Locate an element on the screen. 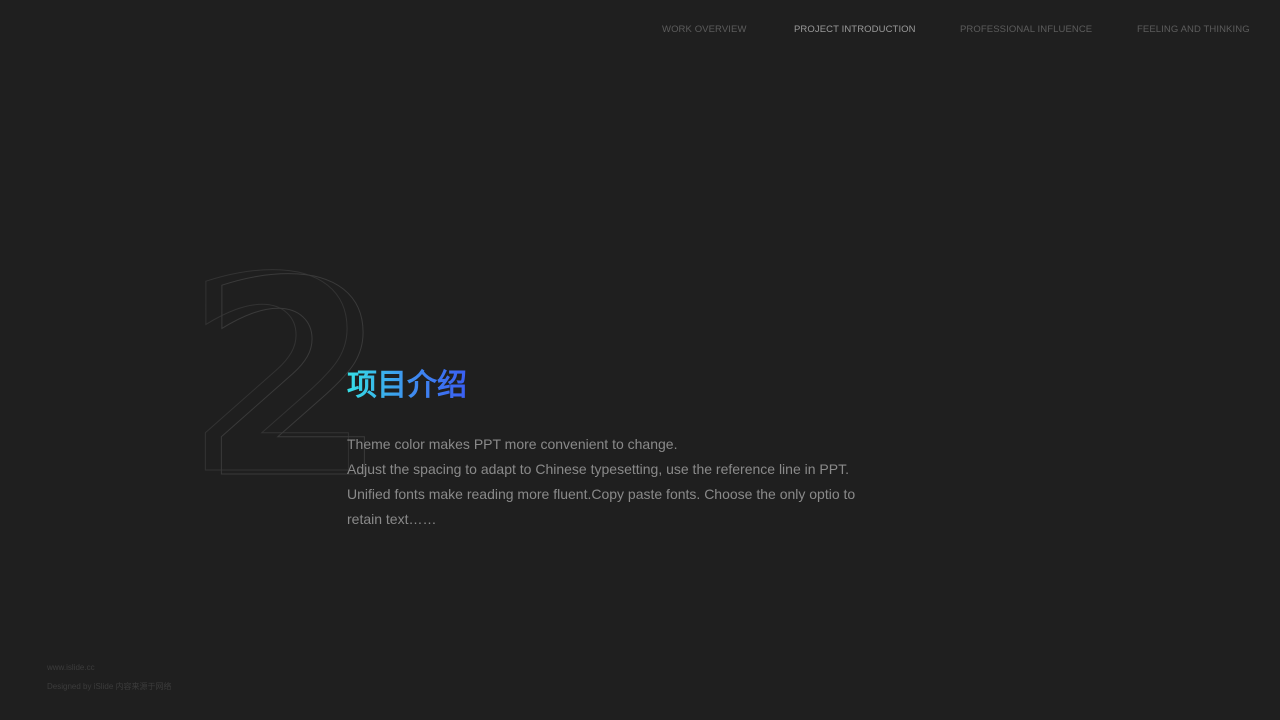 Image resolution: width=1280 pixels, height=720 pixels. section-title: 项目介绍 is located at coordinates (407, 386).